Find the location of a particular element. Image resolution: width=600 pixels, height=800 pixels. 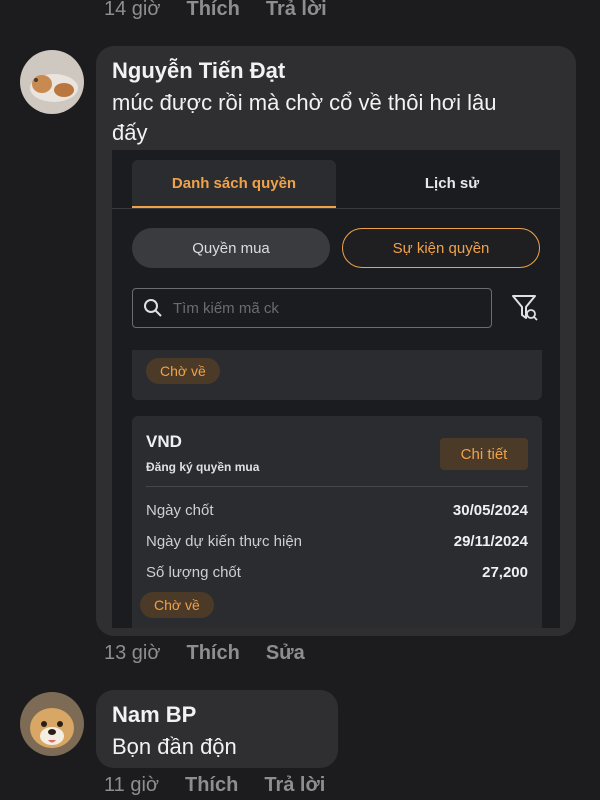

top-comment-actions: 14 giờ Thích Trả lời is located at coordinates (215, 10).